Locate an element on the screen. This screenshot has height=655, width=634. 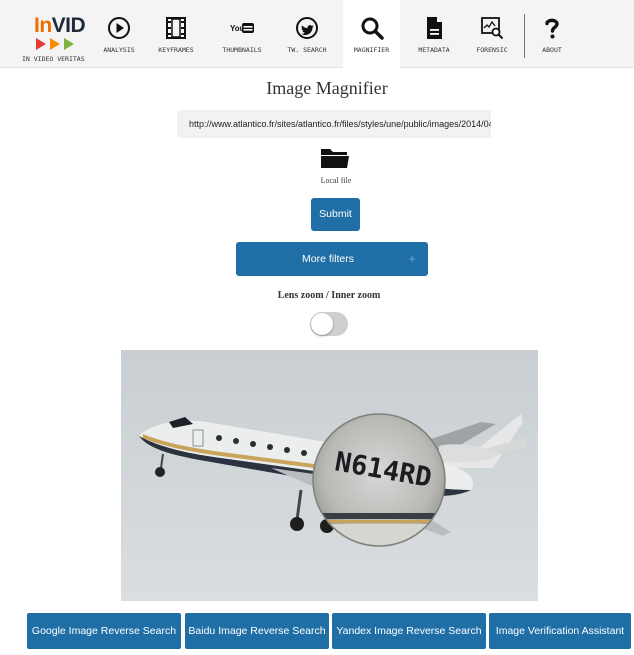
zoom-mode-label: Lens zoom / Inner zoom is located at coordinates (329, 295).